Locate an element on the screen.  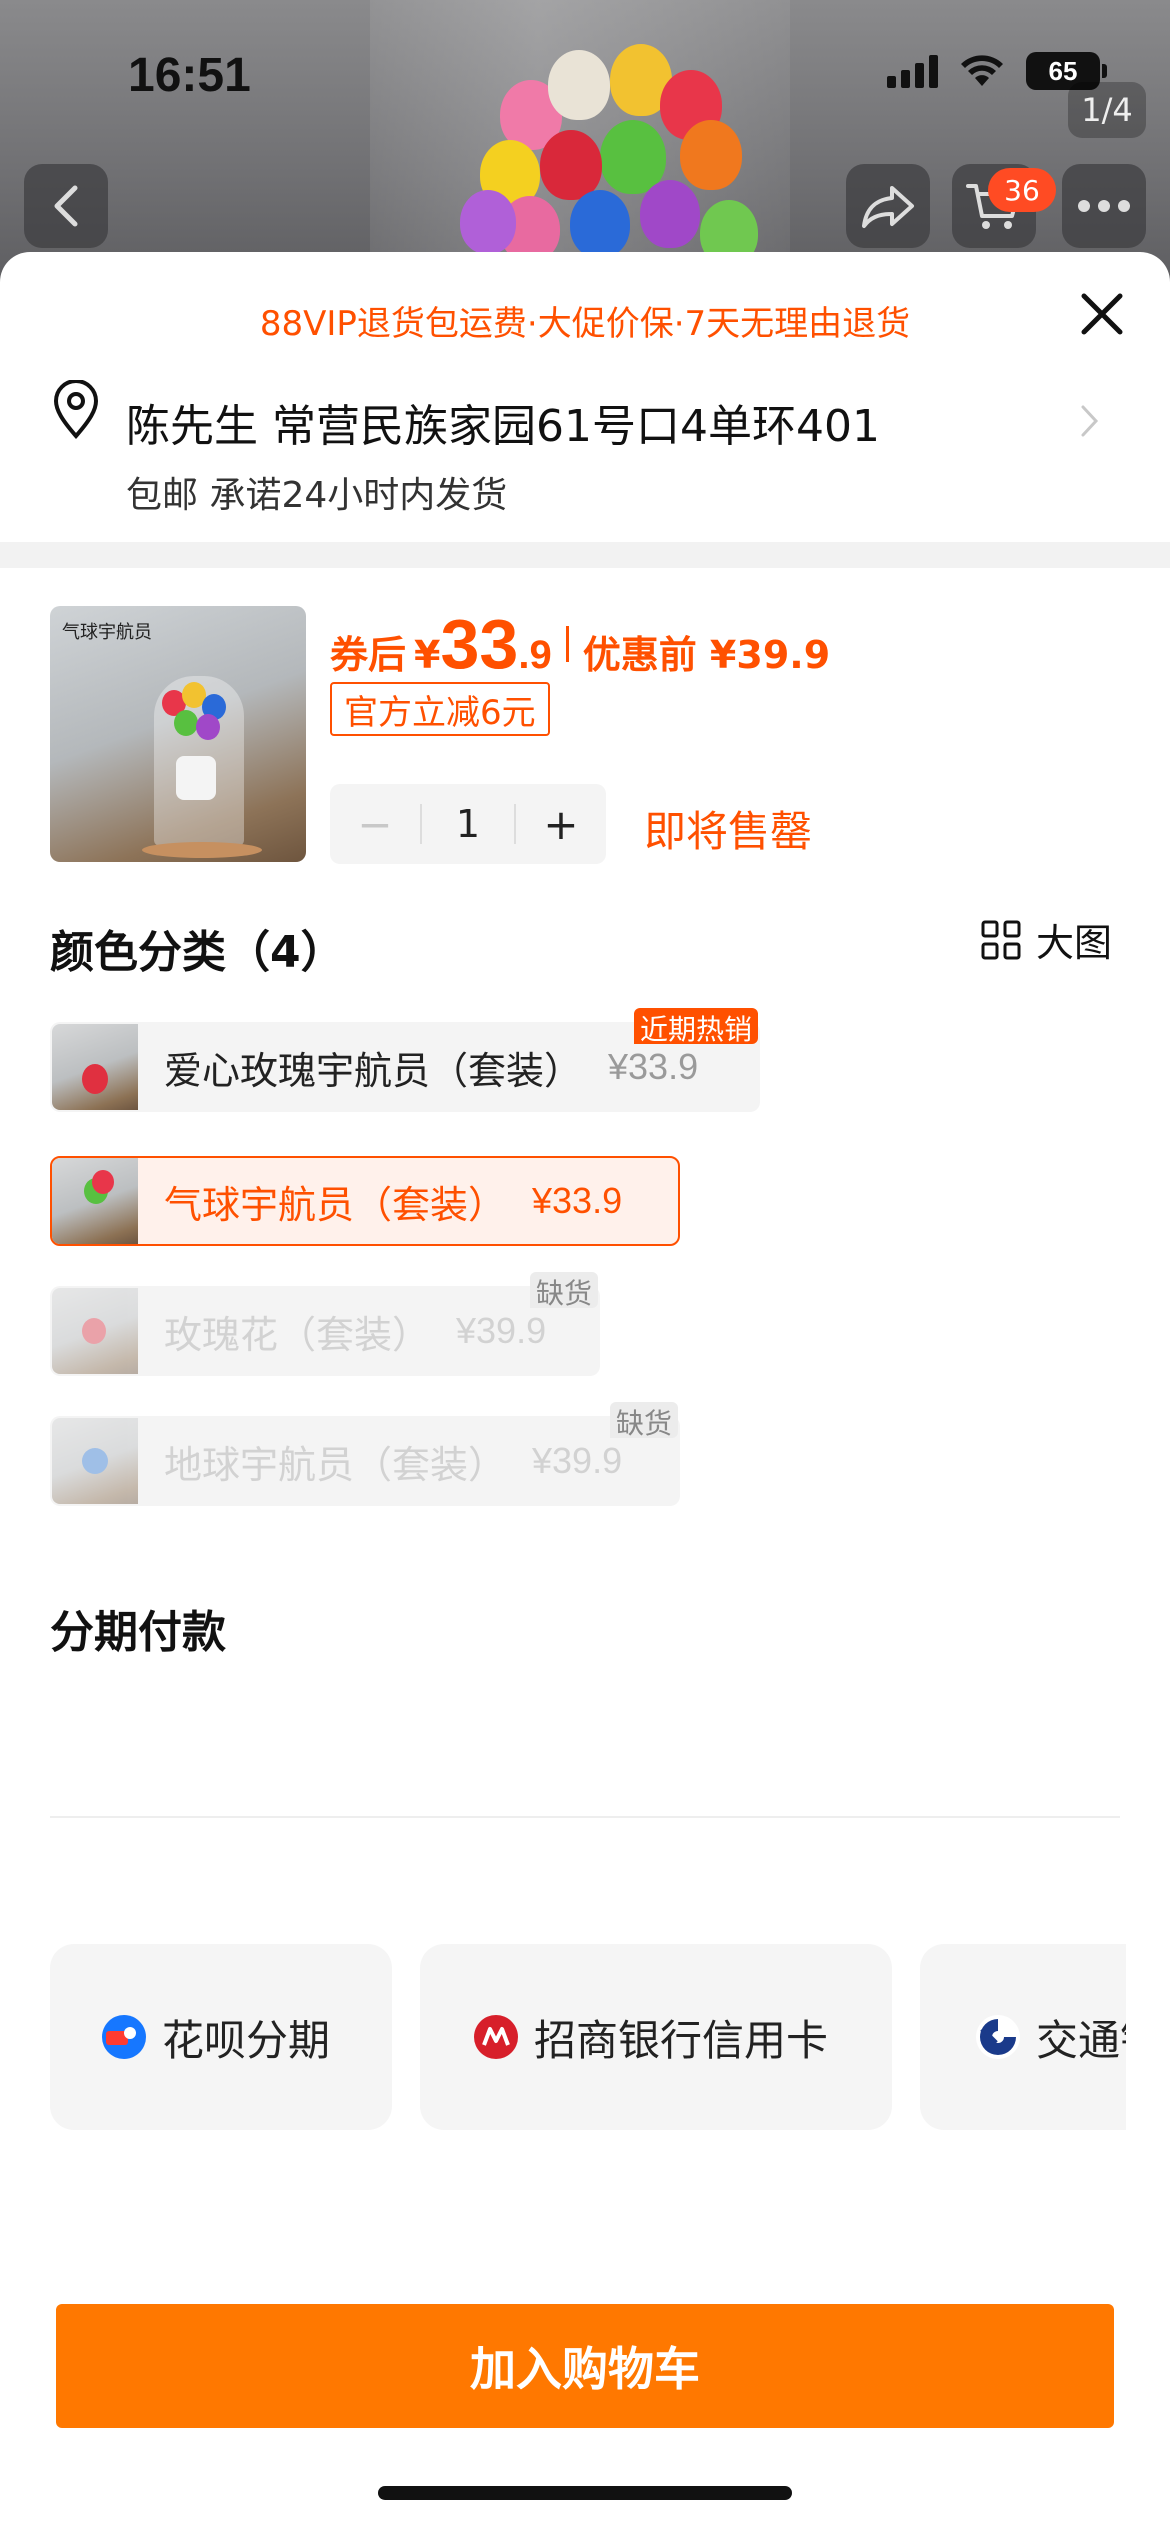
grid-icon is located at coordinates (1001, 939).